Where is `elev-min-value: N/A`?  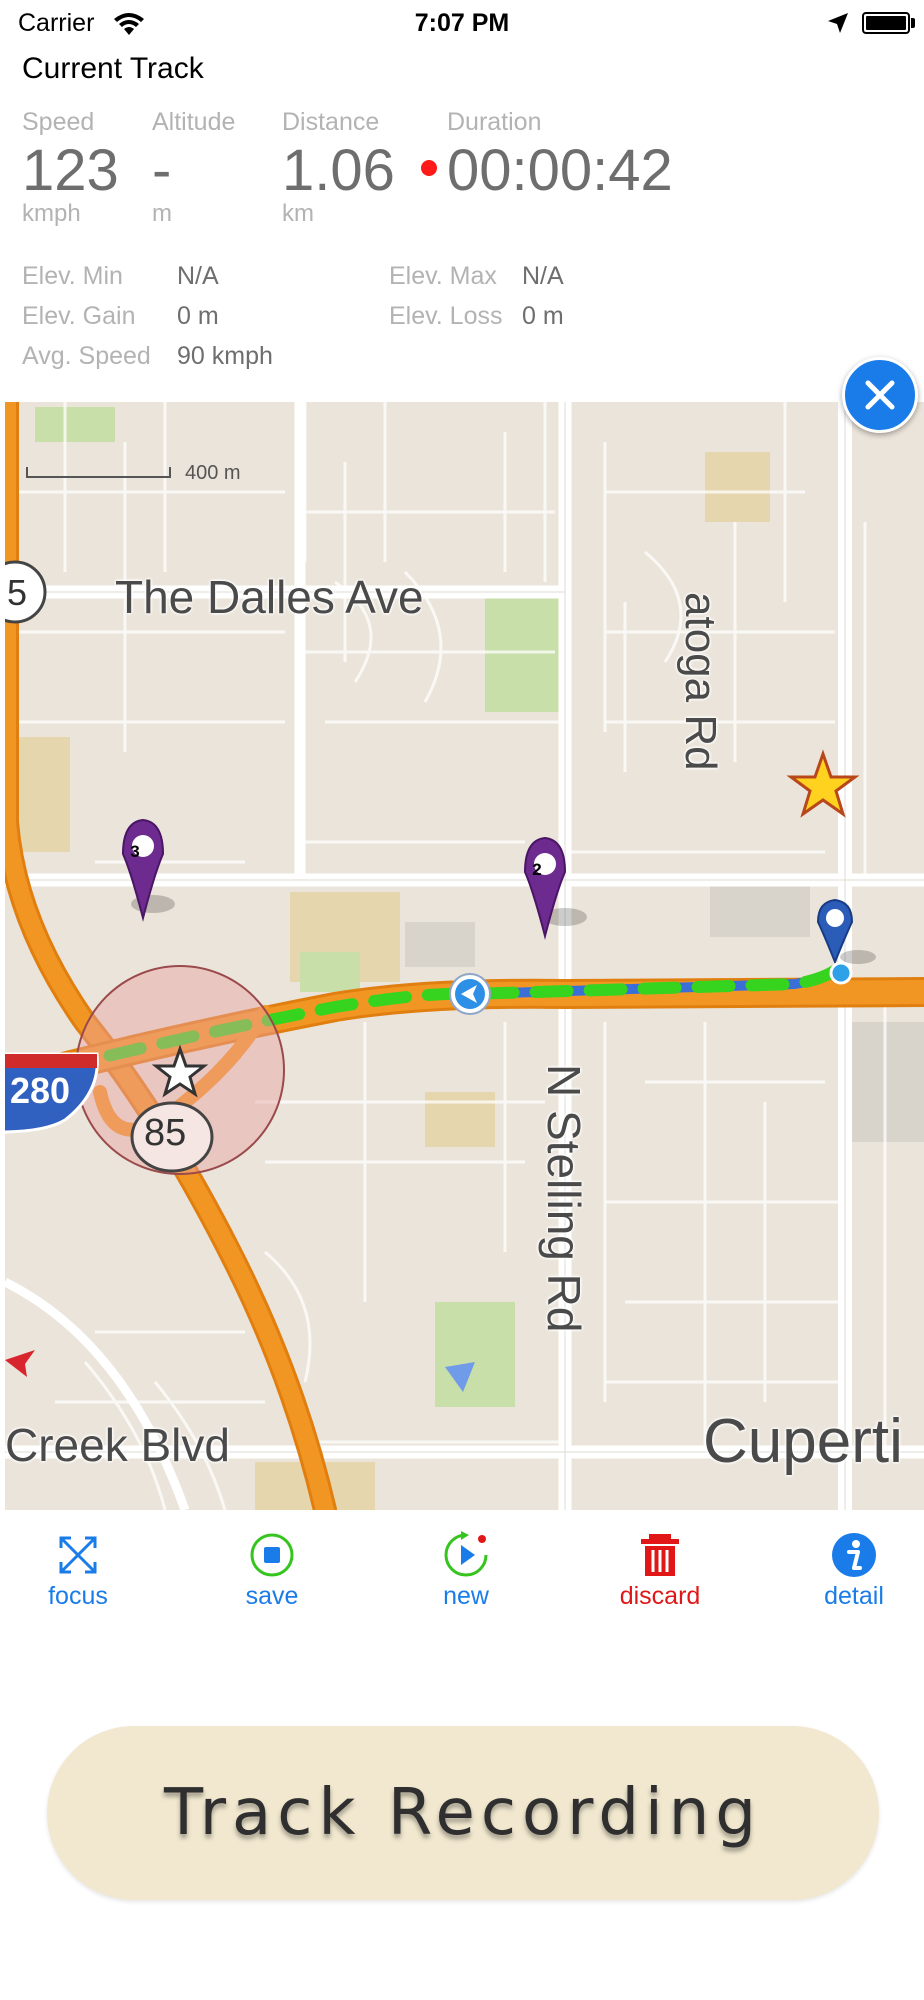 elev-min-value: N/A is located at coordinates (198, 276).